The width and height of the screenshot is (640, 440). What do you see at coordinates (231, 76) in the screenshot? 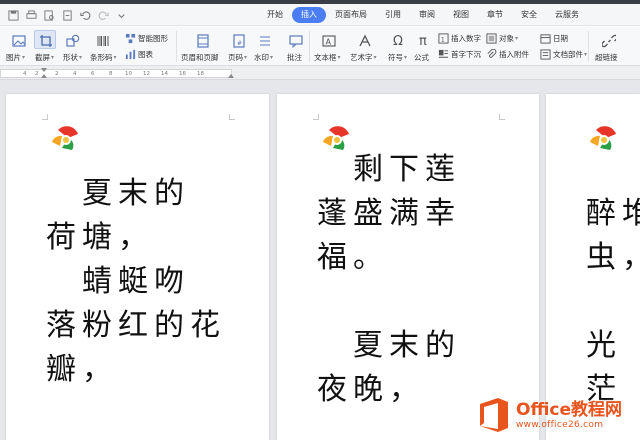
I see `right-indent-marker` at bounding box center [231, 76].